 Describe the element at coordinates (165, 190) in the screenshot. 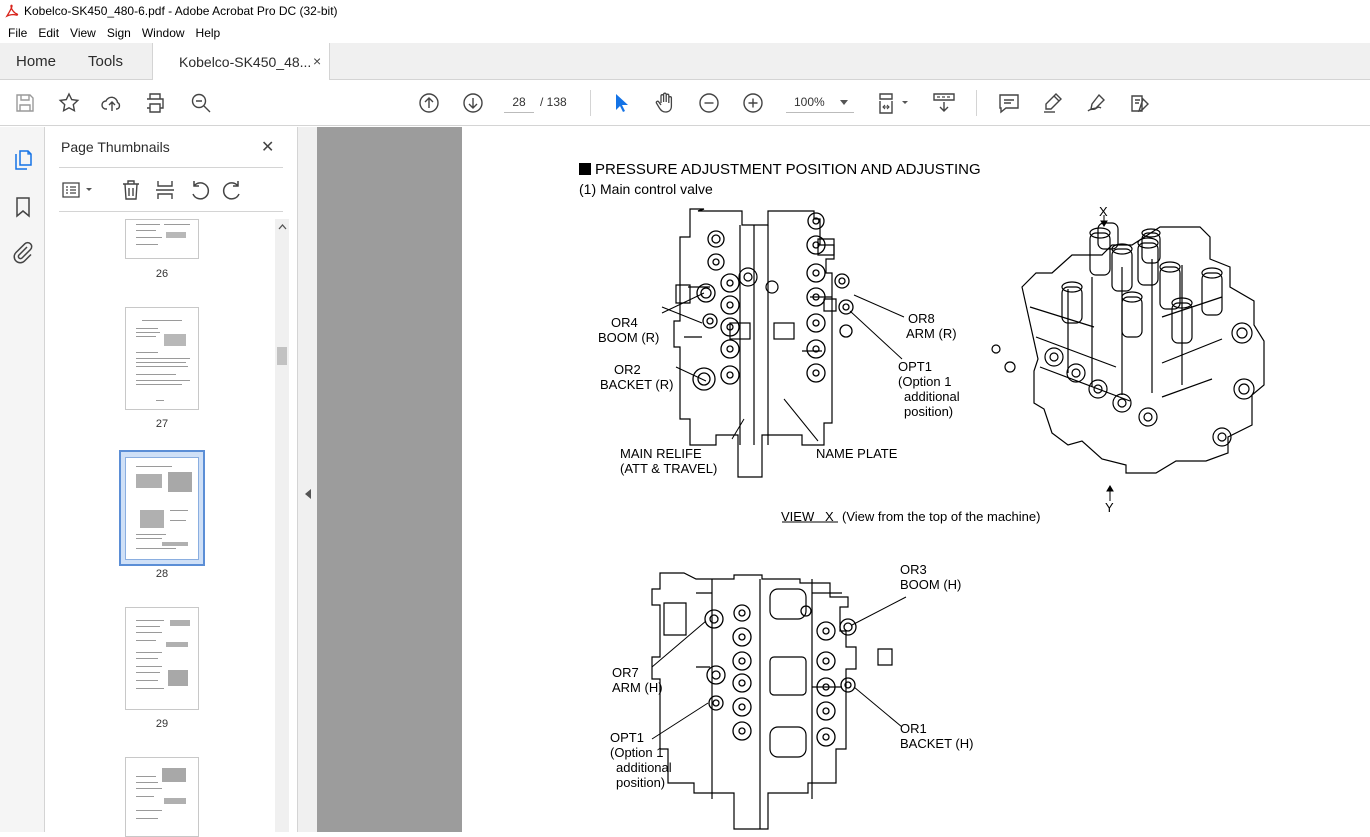

I see `extract-page-icon` at that location.